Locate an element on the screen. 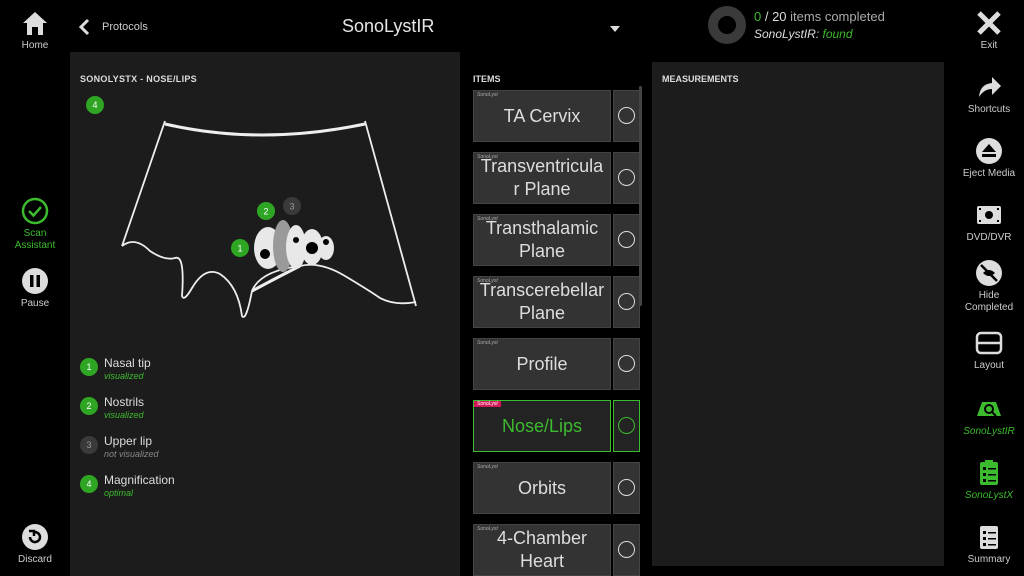 Image resolution: width=1024 pixels, height=576 pixels. item-row: SonoLyst Nose/Lips is located at coordinates (556, 426).